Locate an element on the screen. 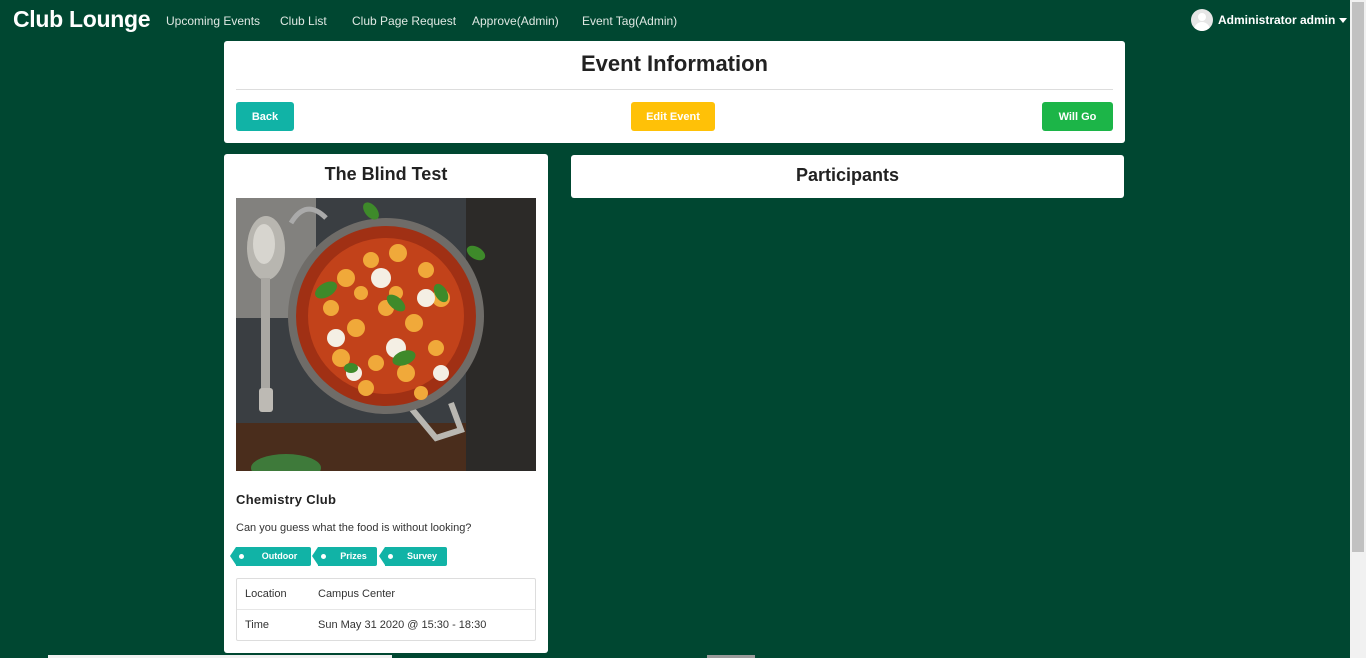 This screenshot has width=1366, height=658. time-label: Time is located at coordinates (257, 625).